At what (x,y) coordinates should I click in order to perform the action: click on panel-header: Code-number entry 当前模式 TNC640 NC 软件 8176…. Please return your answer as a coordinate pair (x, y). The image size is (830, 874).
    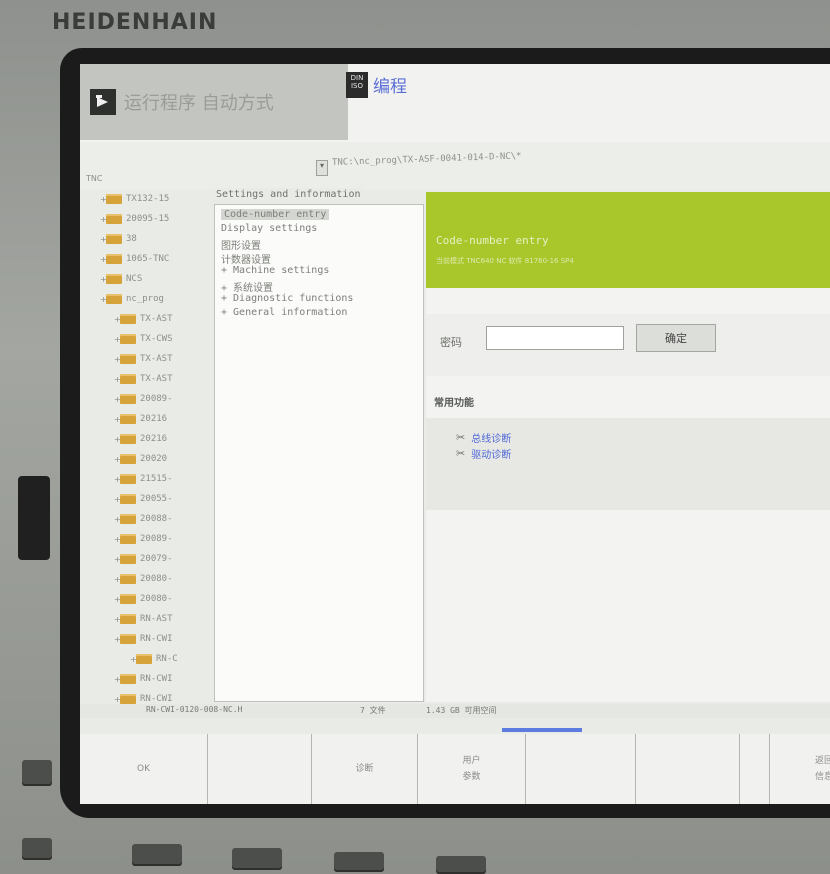
    Looking at the image, I should click on (628, 240).